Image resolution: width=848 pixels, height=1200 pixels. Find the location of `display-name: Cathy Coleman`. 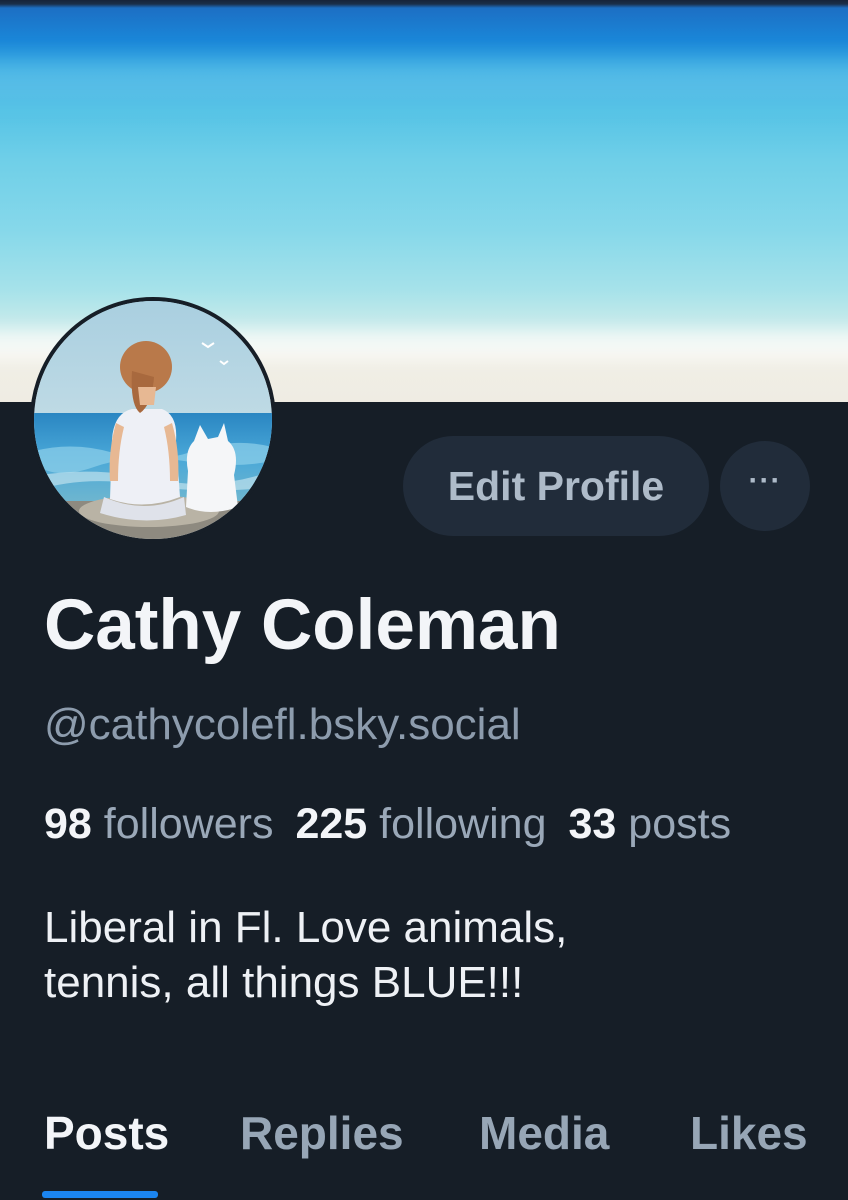

display-name: Cathy Coleman is located at coordinates (302, 625).